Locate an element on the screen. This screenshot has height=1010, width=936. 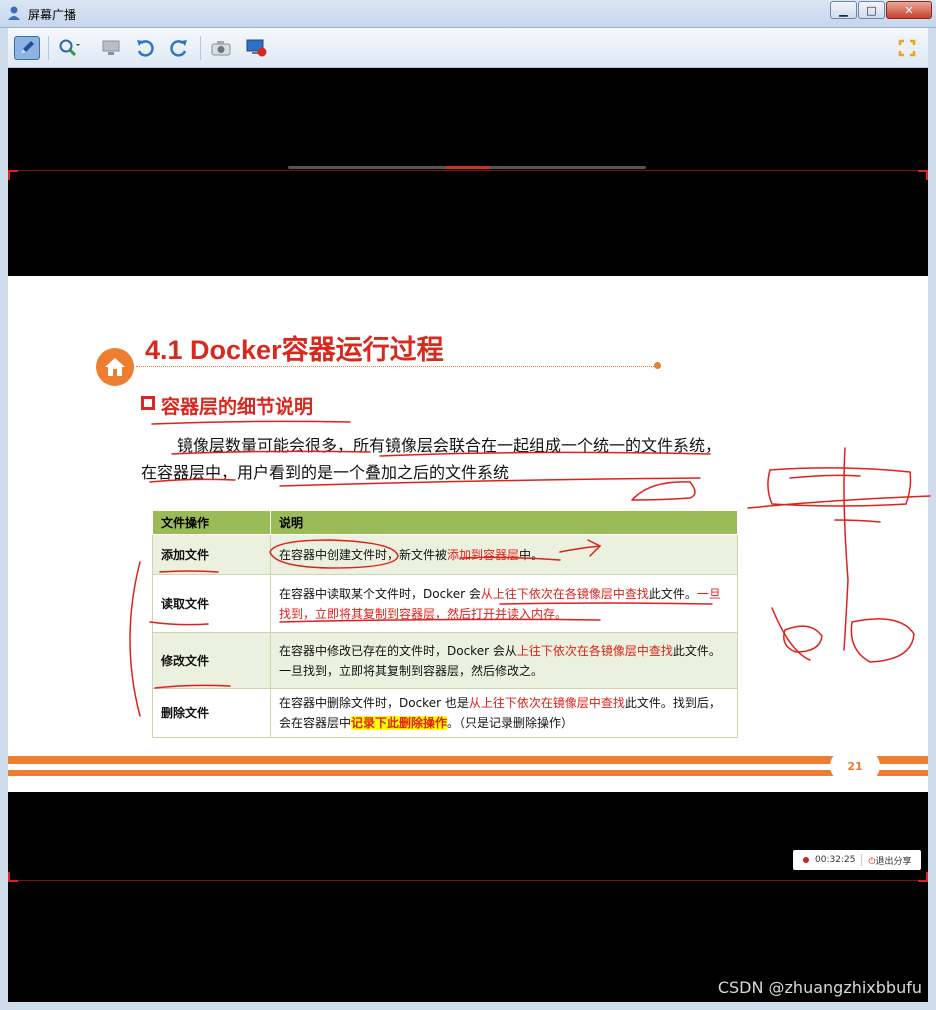
title-underline is located at coordinates (397, 366).